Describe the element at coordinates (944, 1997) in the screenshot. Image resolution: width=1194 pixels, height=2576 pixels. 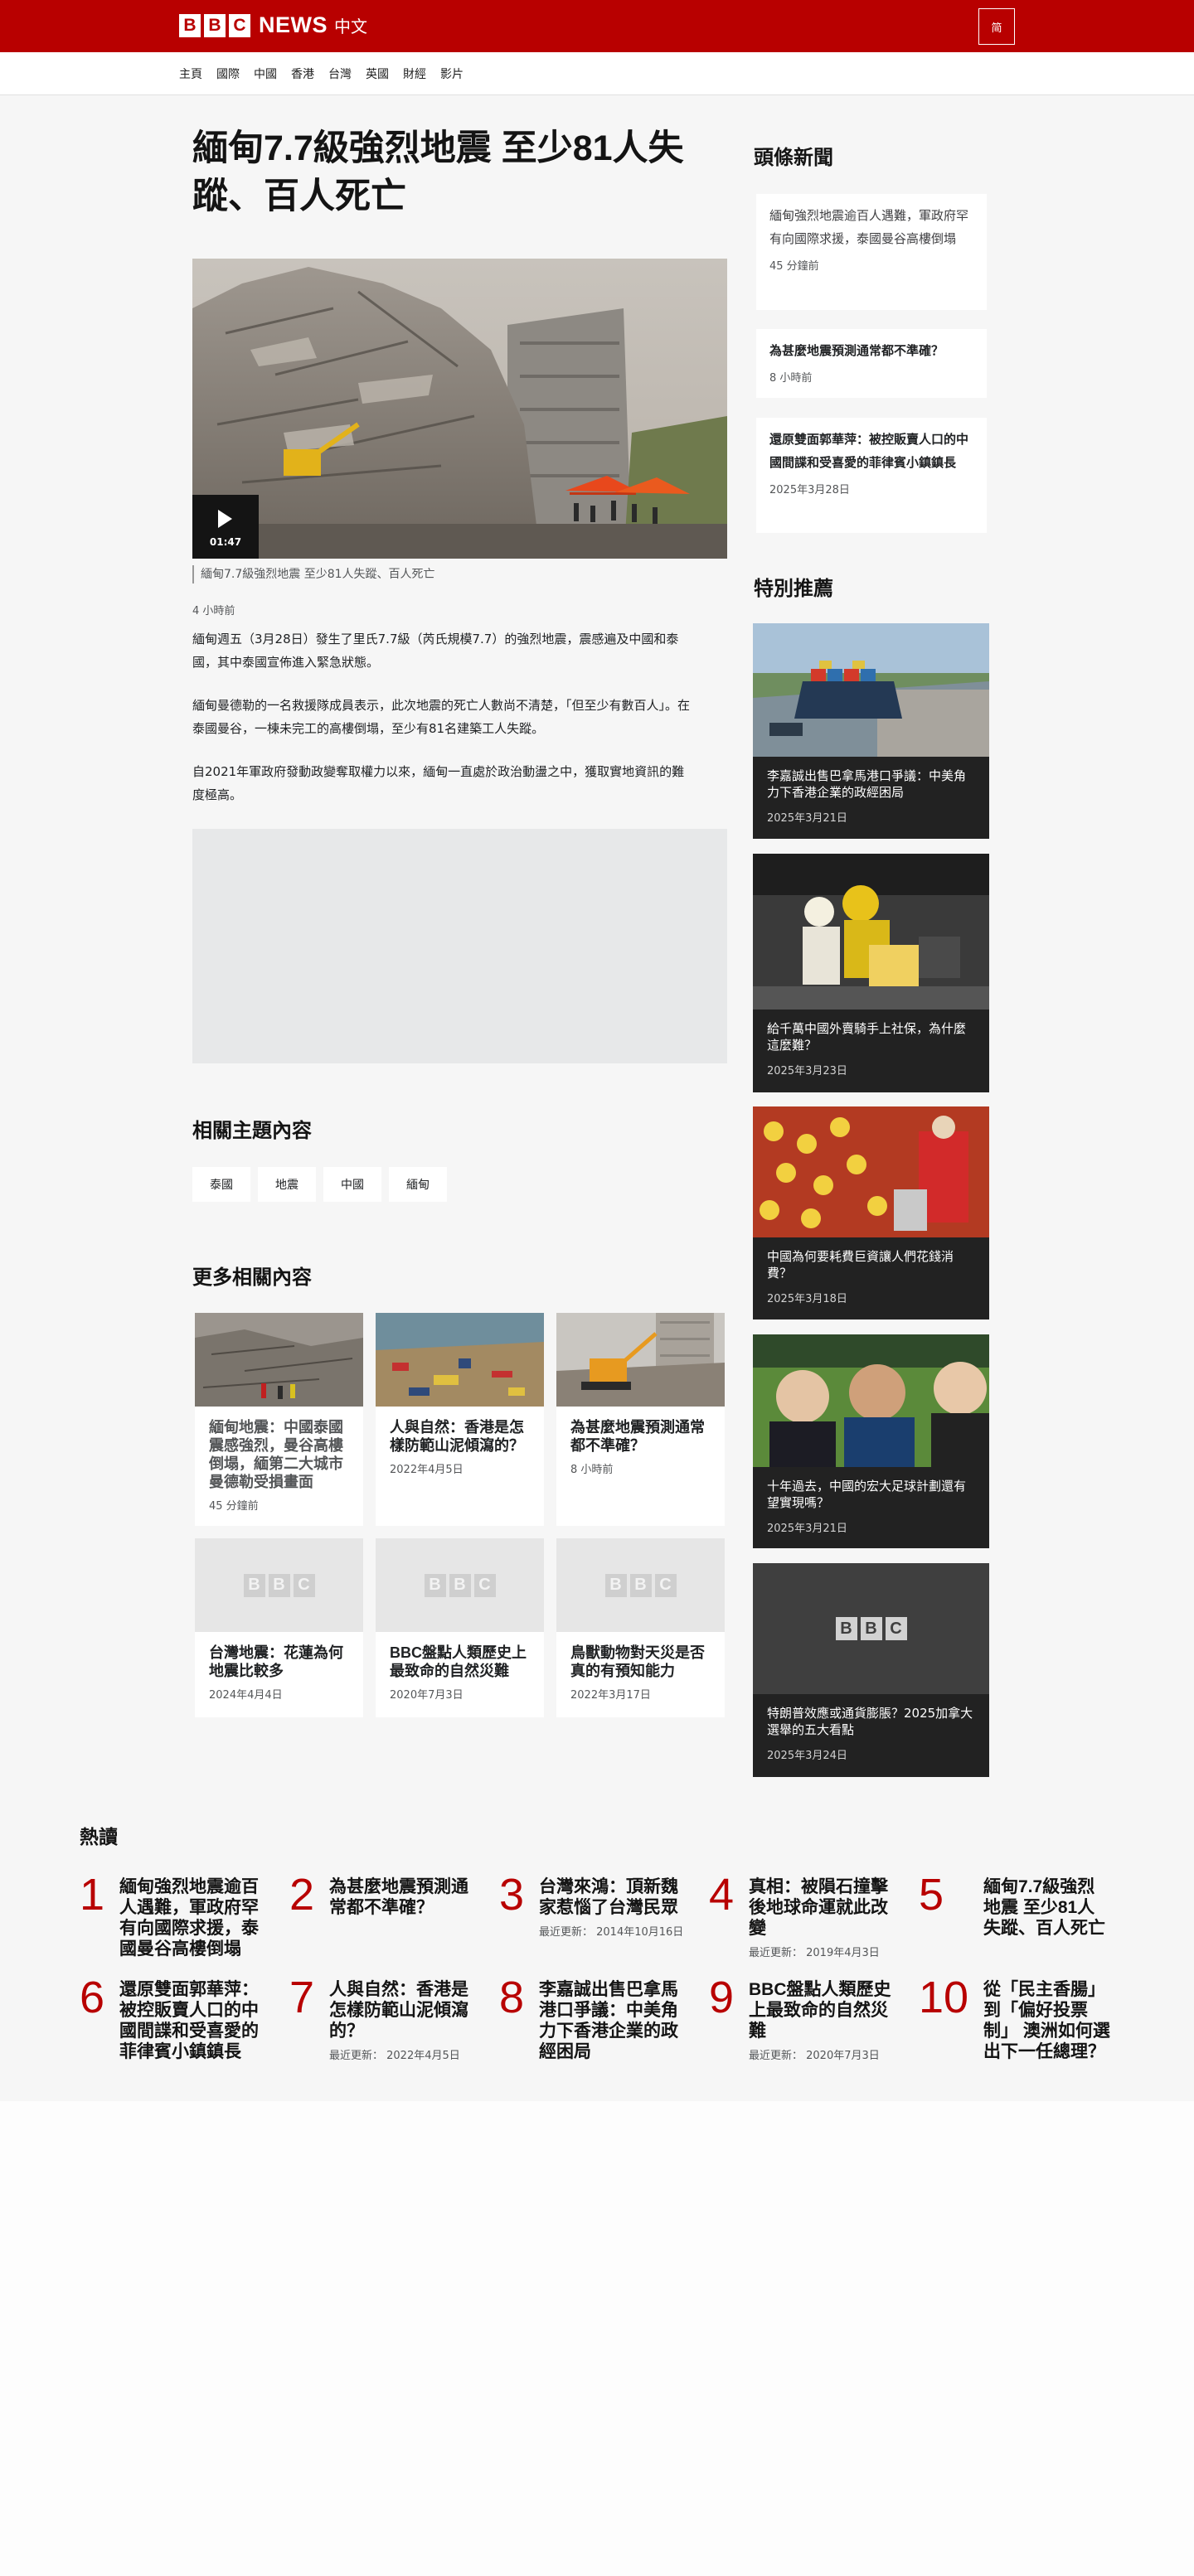
I see `rank-number: 10` at that location.